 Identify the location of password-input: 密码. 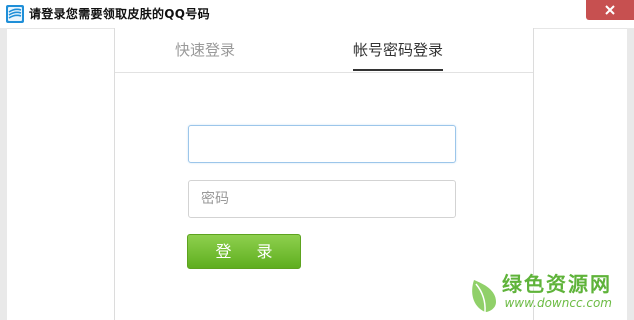
(322, 199).